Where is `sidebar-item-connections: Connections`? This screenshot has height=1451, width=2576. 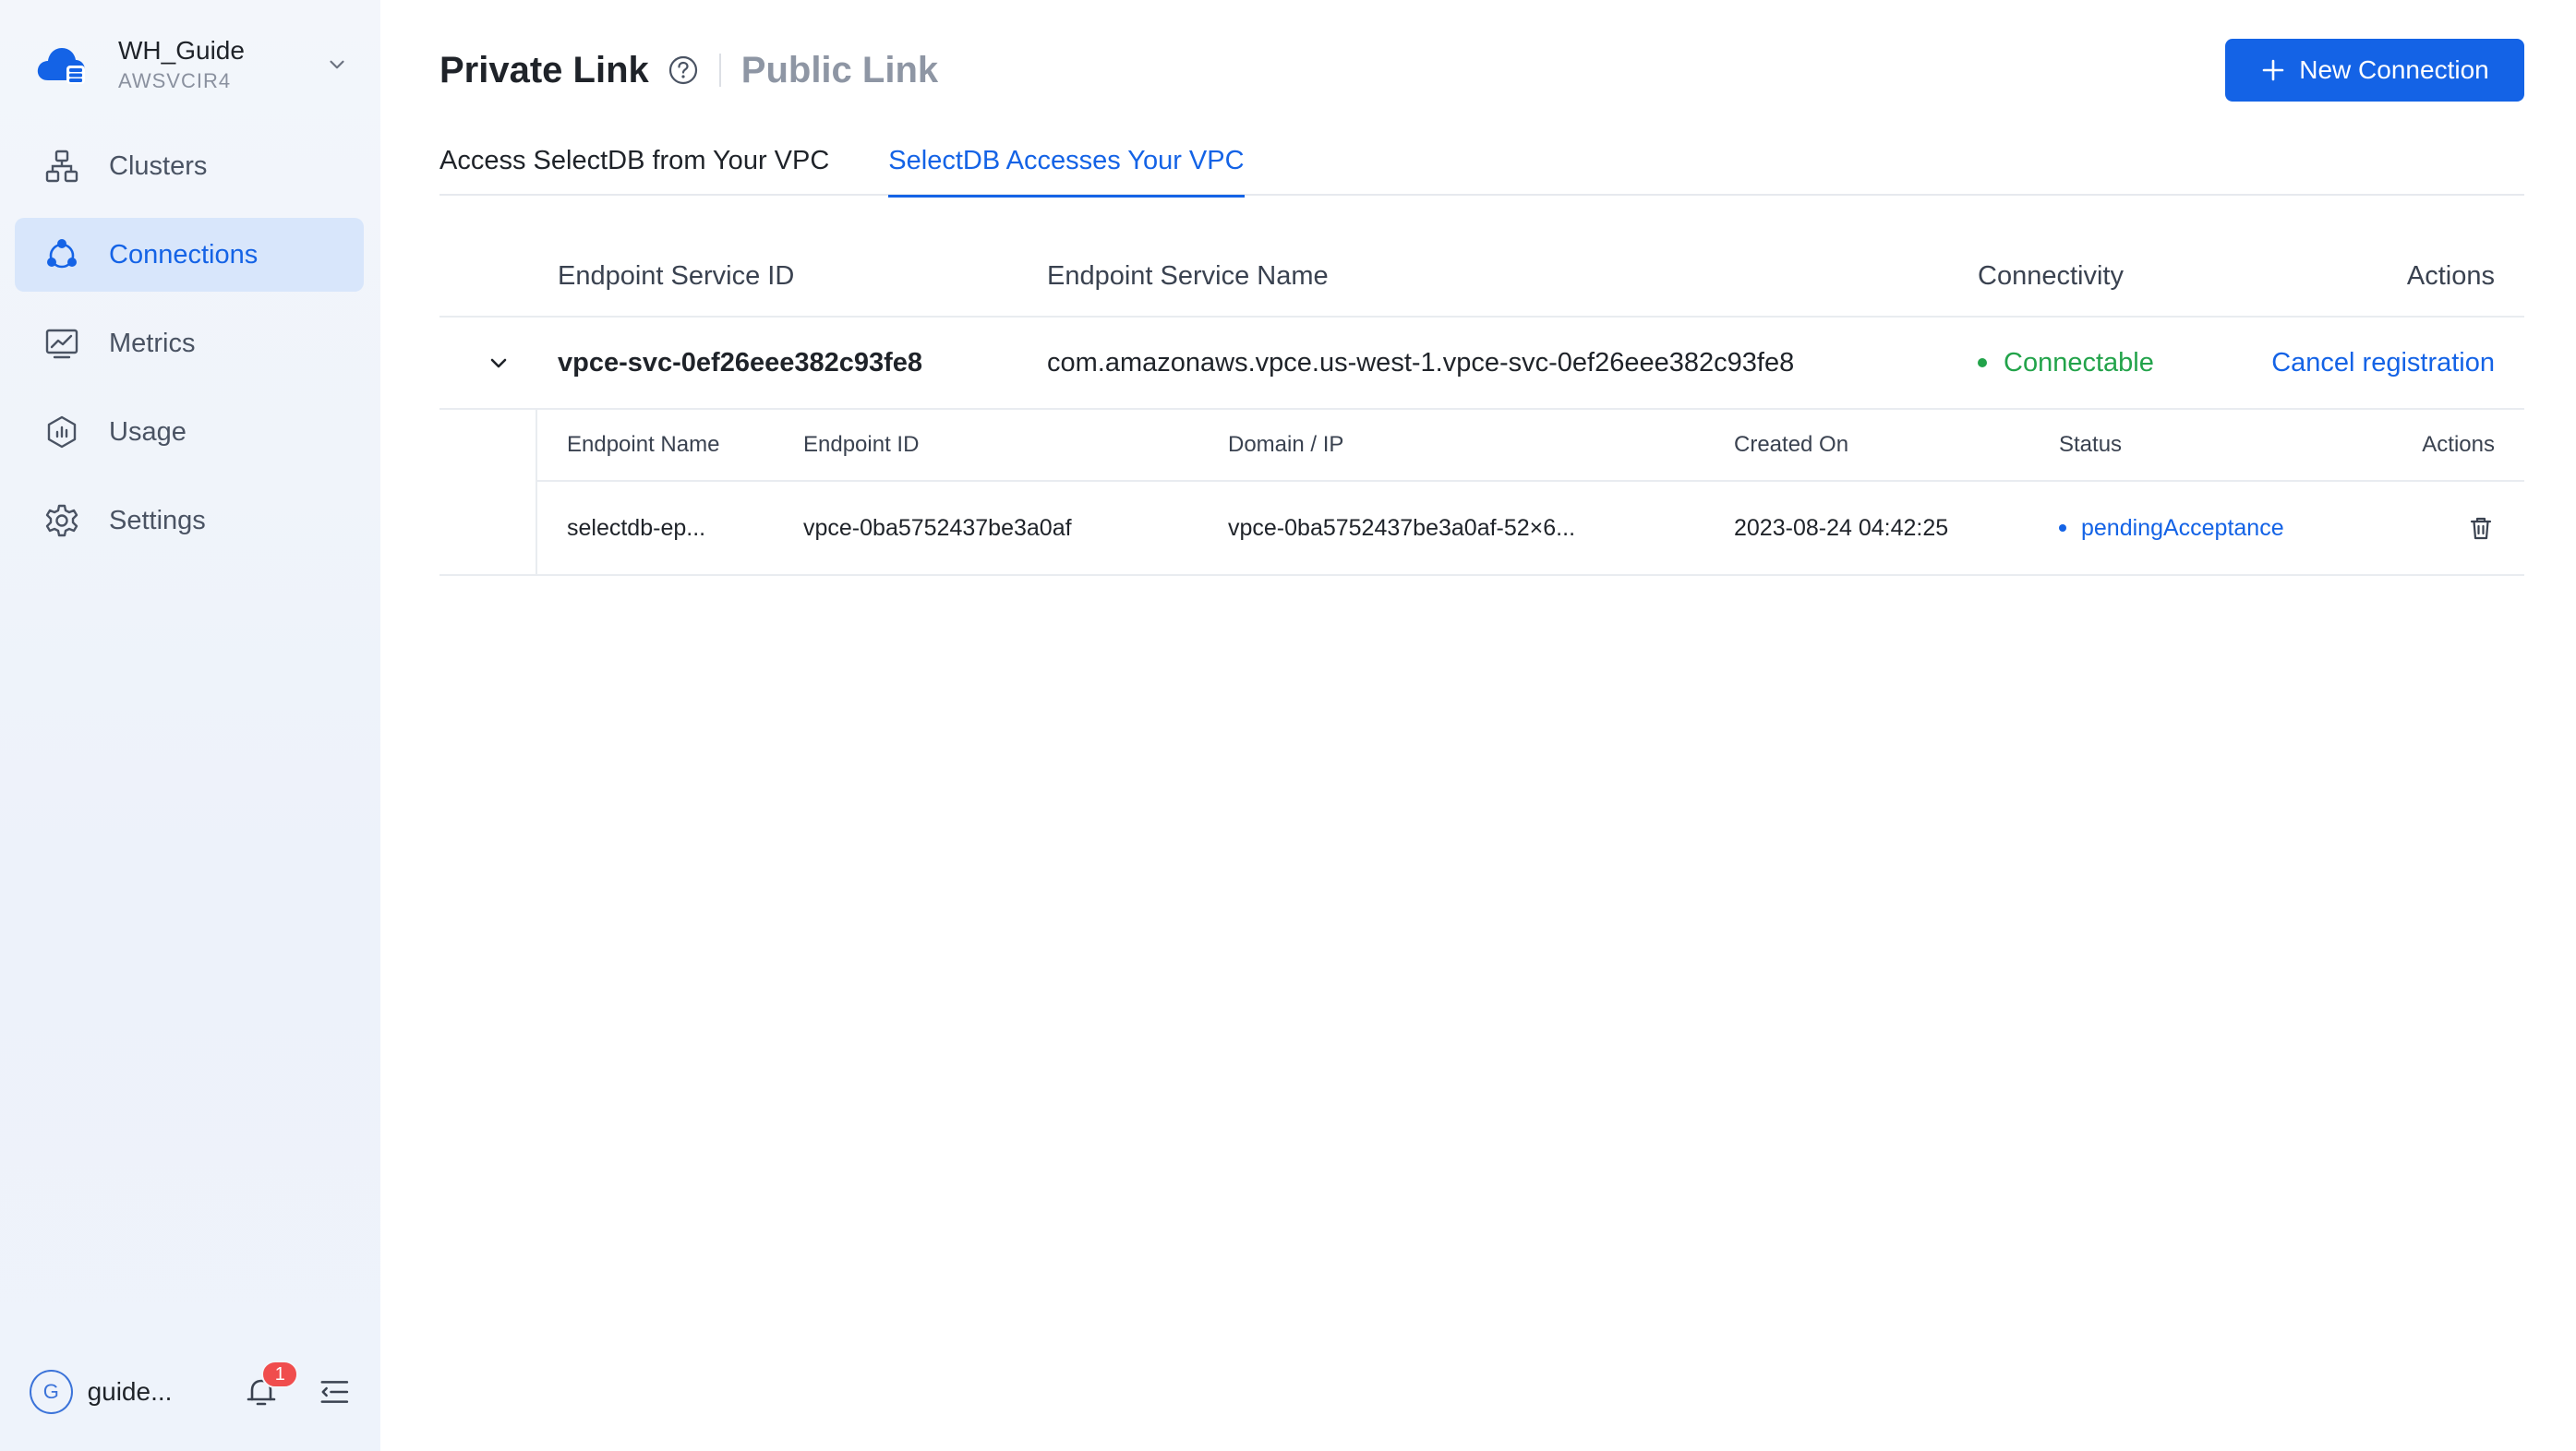
sidebar-item-connections: Connections is located at coordinates (189, 255).